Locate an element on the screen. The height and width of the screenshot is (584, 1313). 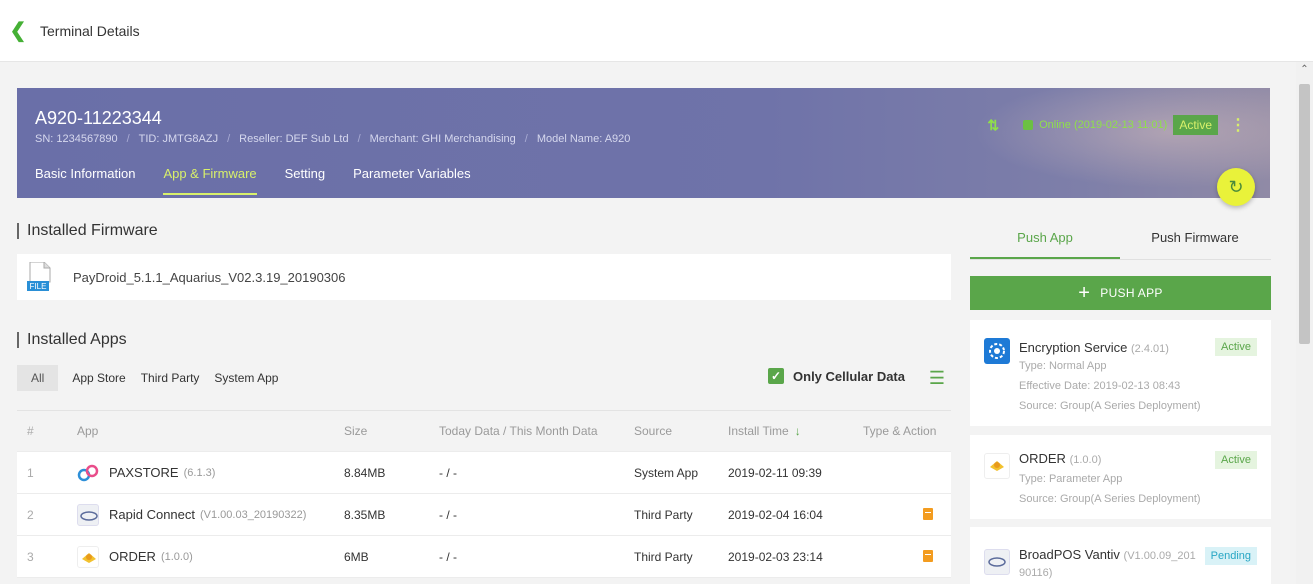
push-app-name: ORDER (1.0.0) is located at coordinates (1060, 458).